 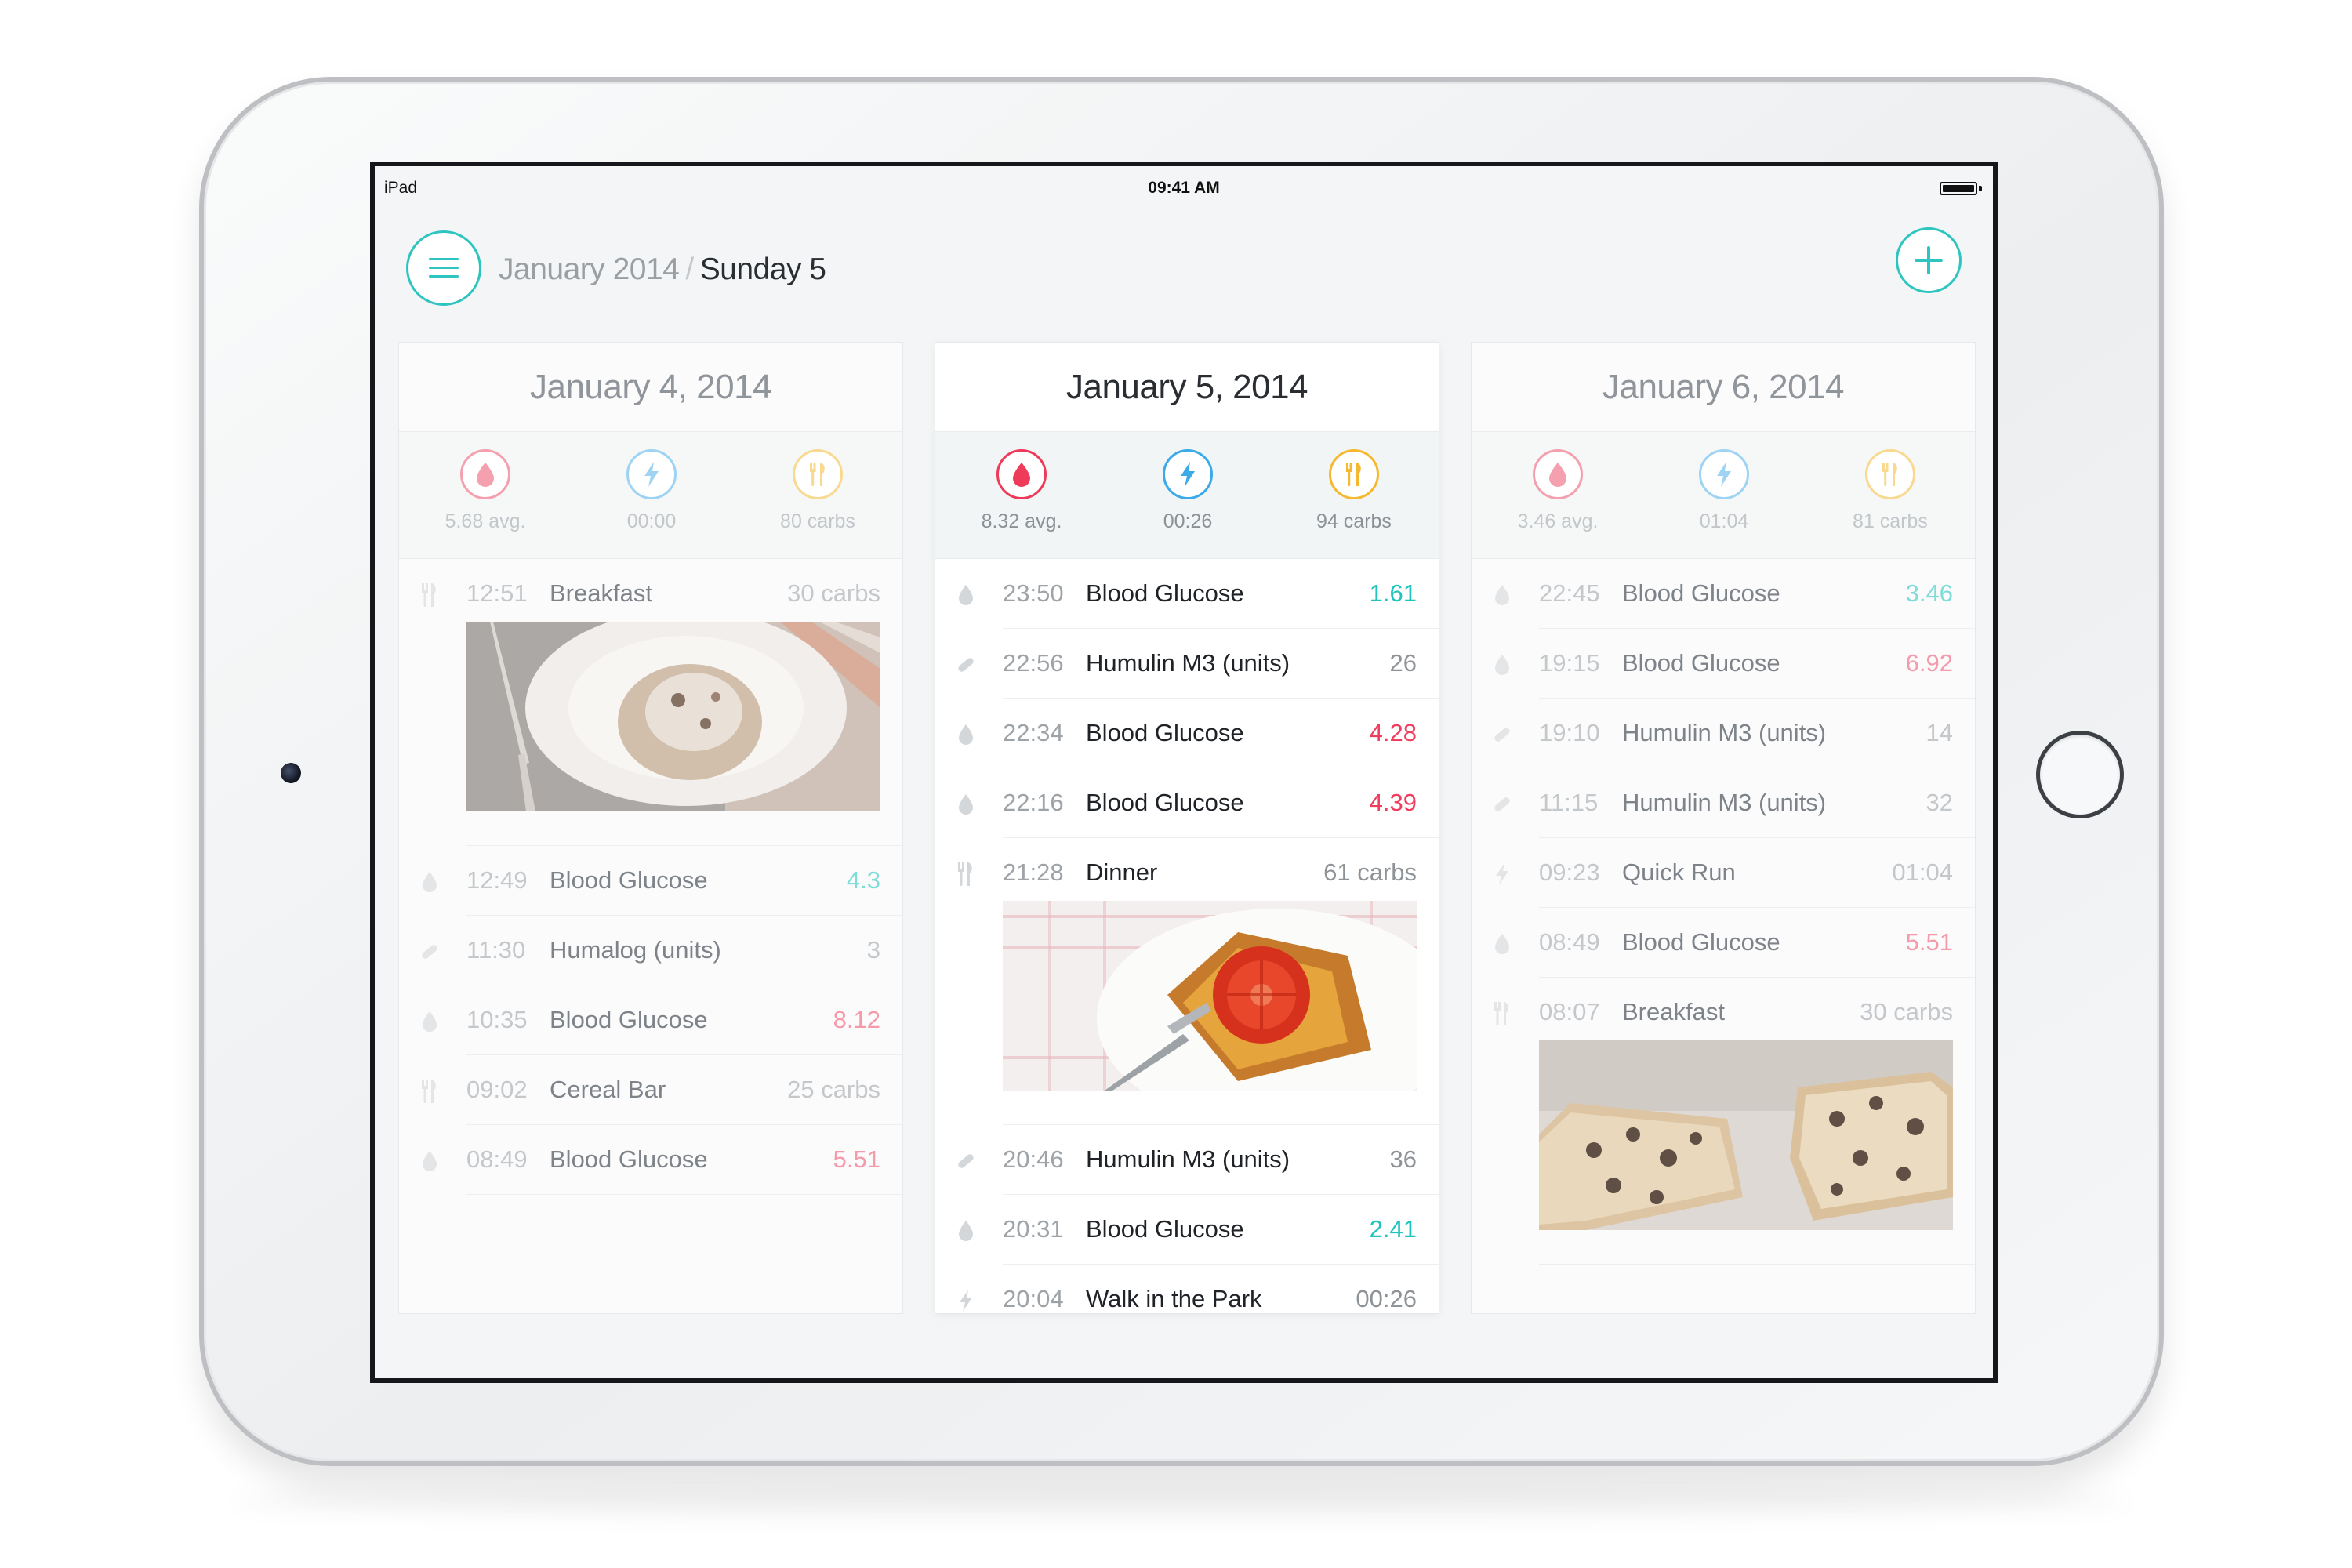 What do you see at coordinates (497, 1020) in the screenshot?
I see `entry-time: 10:35` at bounding box center [497, 1020].